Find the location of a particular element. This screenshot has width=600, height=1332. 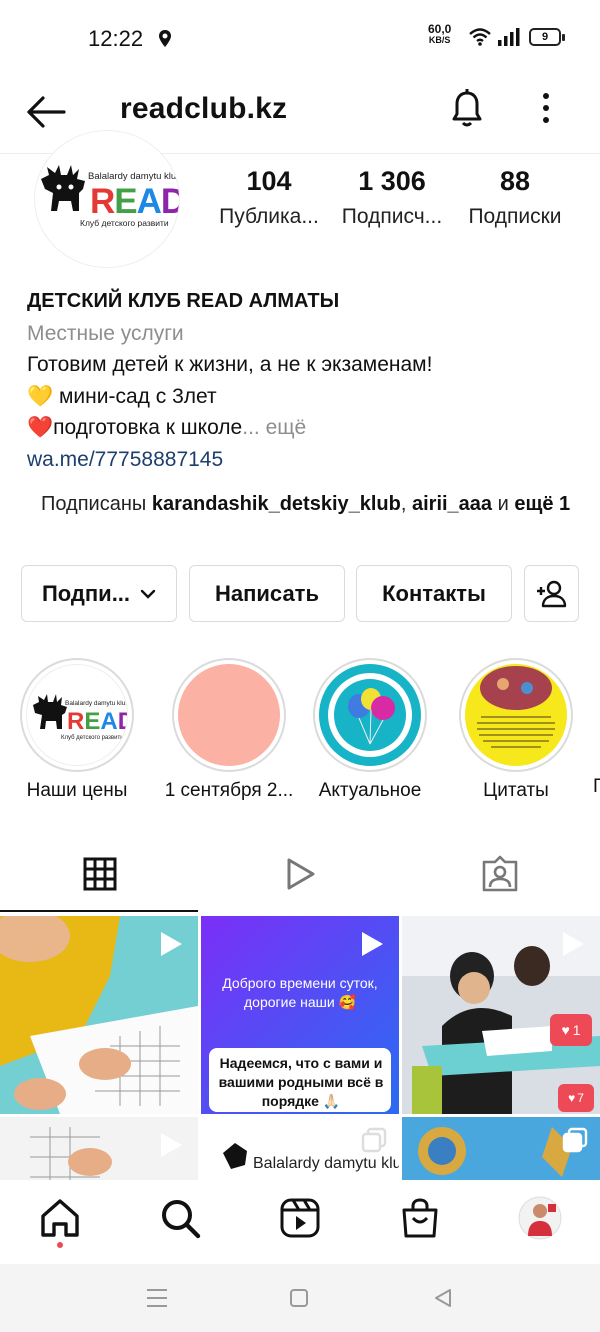

nav-home is located at coordinates (60, 1222).